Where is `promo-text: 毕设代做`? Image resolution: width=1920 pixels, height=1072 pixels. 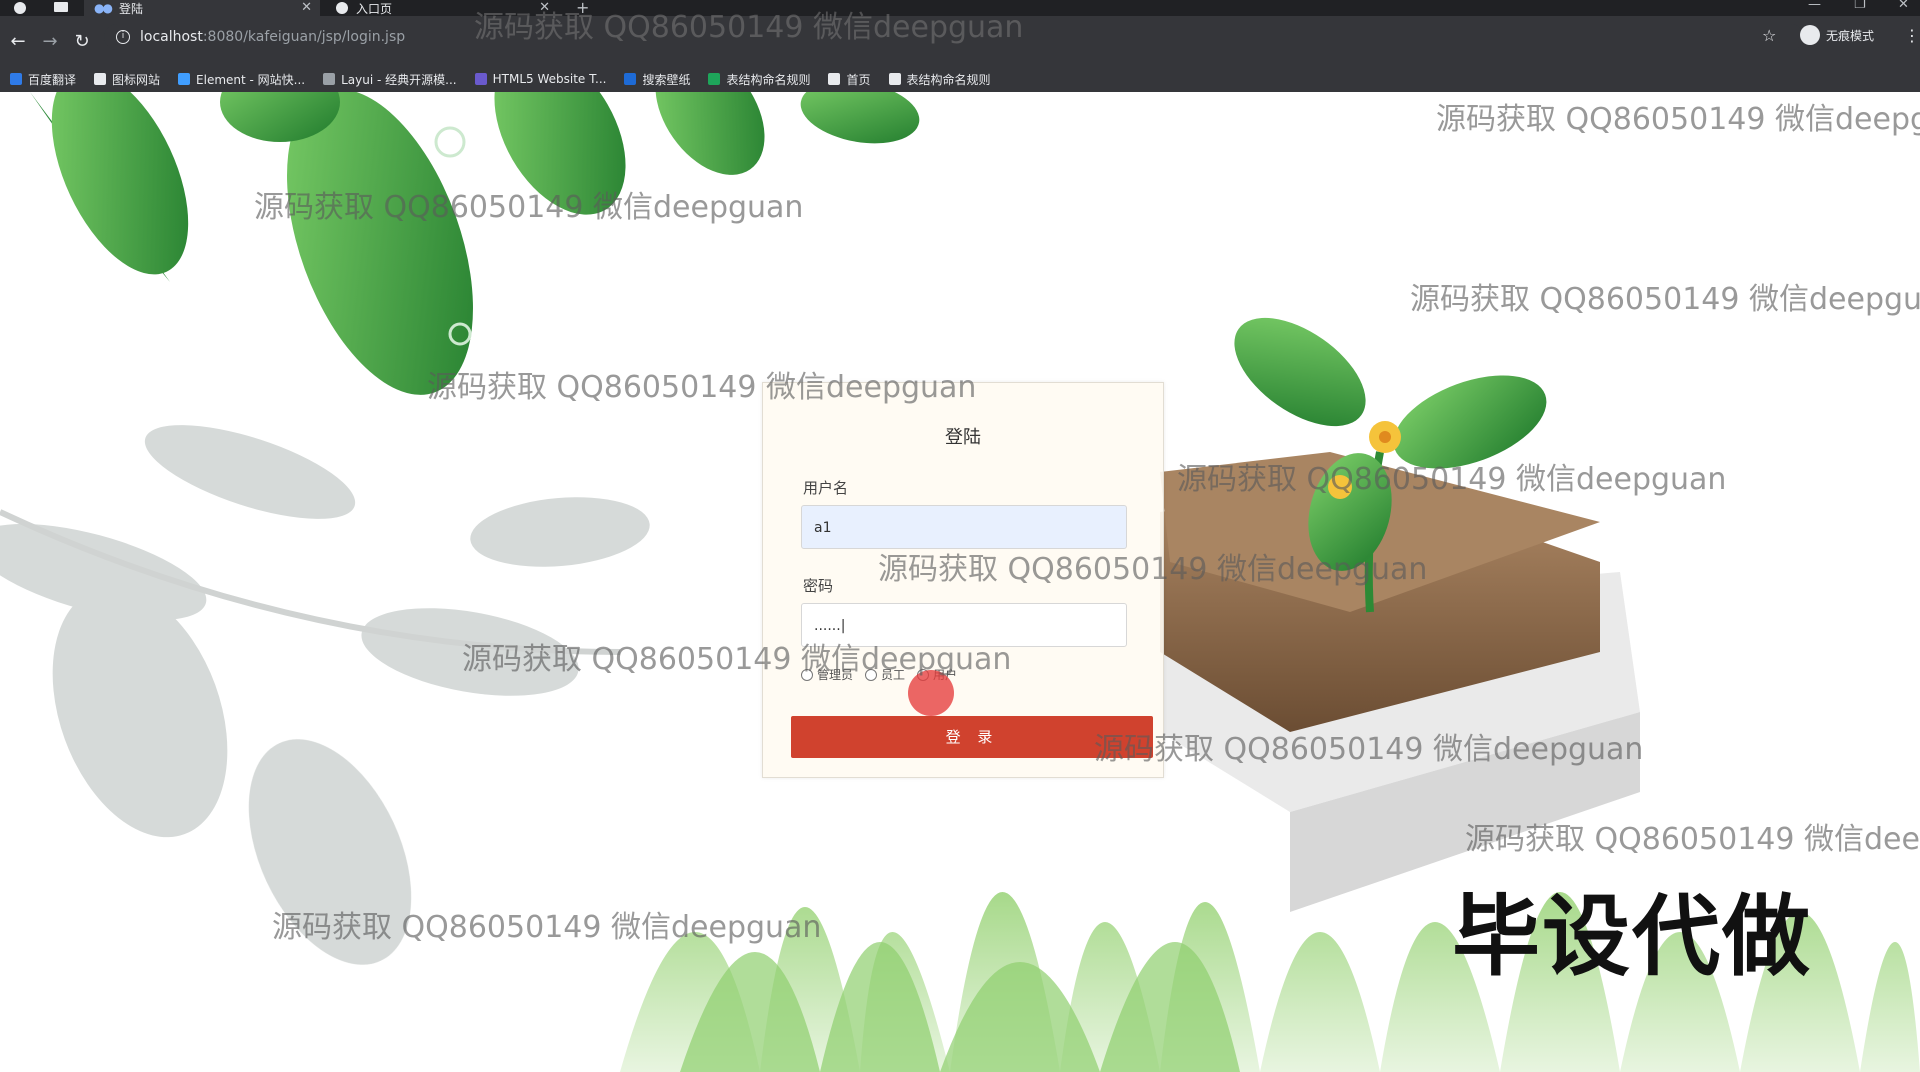 promo-text: 毕设代做 is located at coordinates (1632, 936).